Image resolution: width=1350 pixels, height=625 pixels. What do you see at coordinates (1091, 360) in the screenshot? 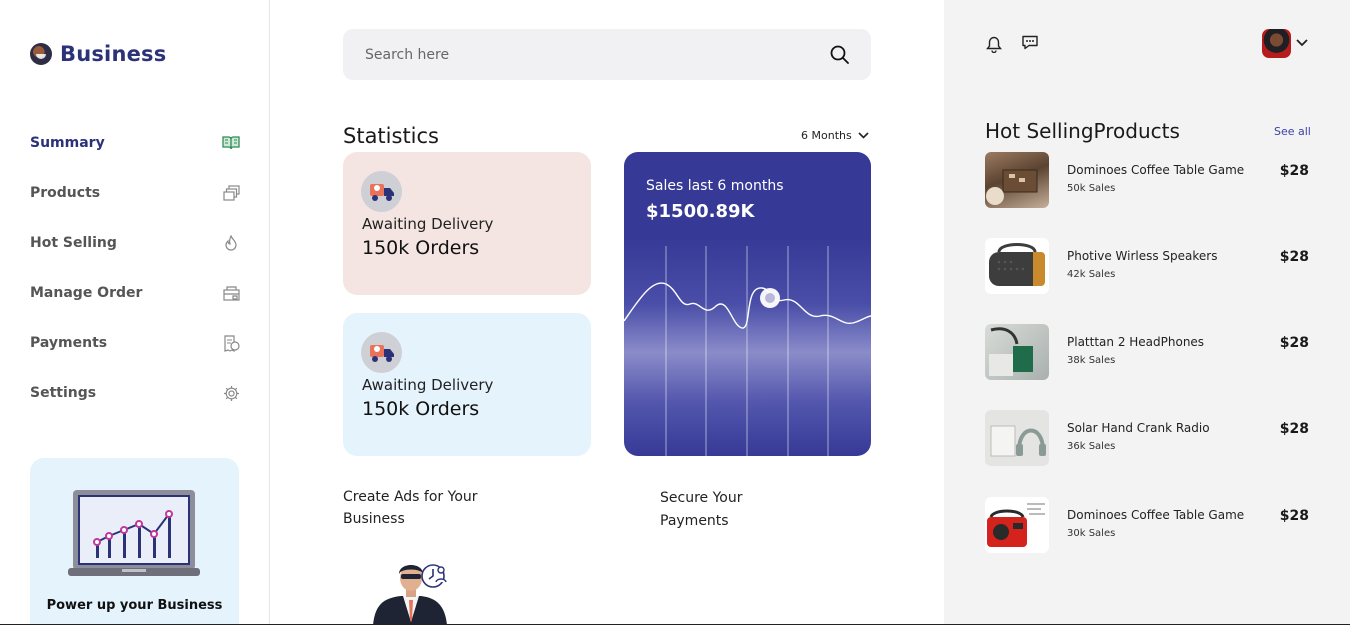
I see `product-sales: 38k Sales` at bounding box center [1091, 360].